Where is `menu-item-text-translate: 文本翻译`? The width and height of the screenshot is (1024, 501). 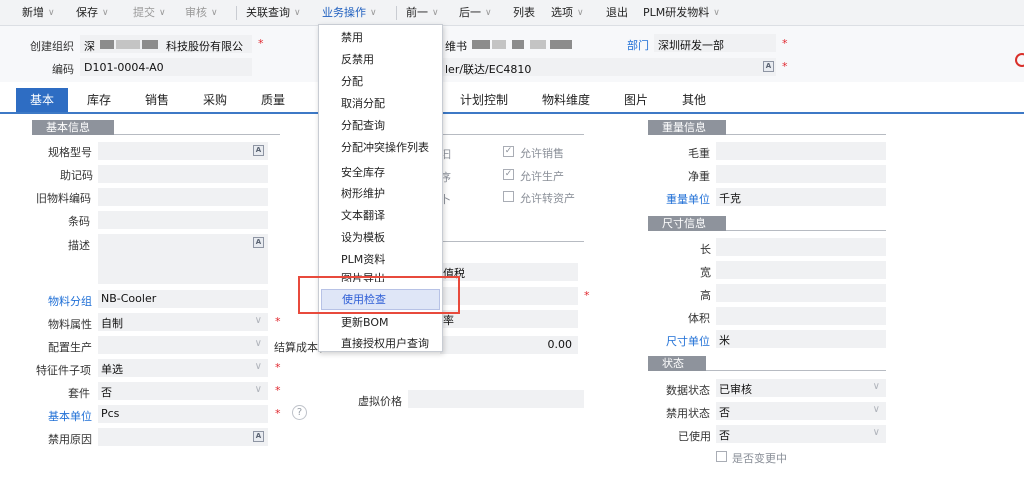
menu-item-text-translate: 文本翻译 is located at coordinates (380, 216).